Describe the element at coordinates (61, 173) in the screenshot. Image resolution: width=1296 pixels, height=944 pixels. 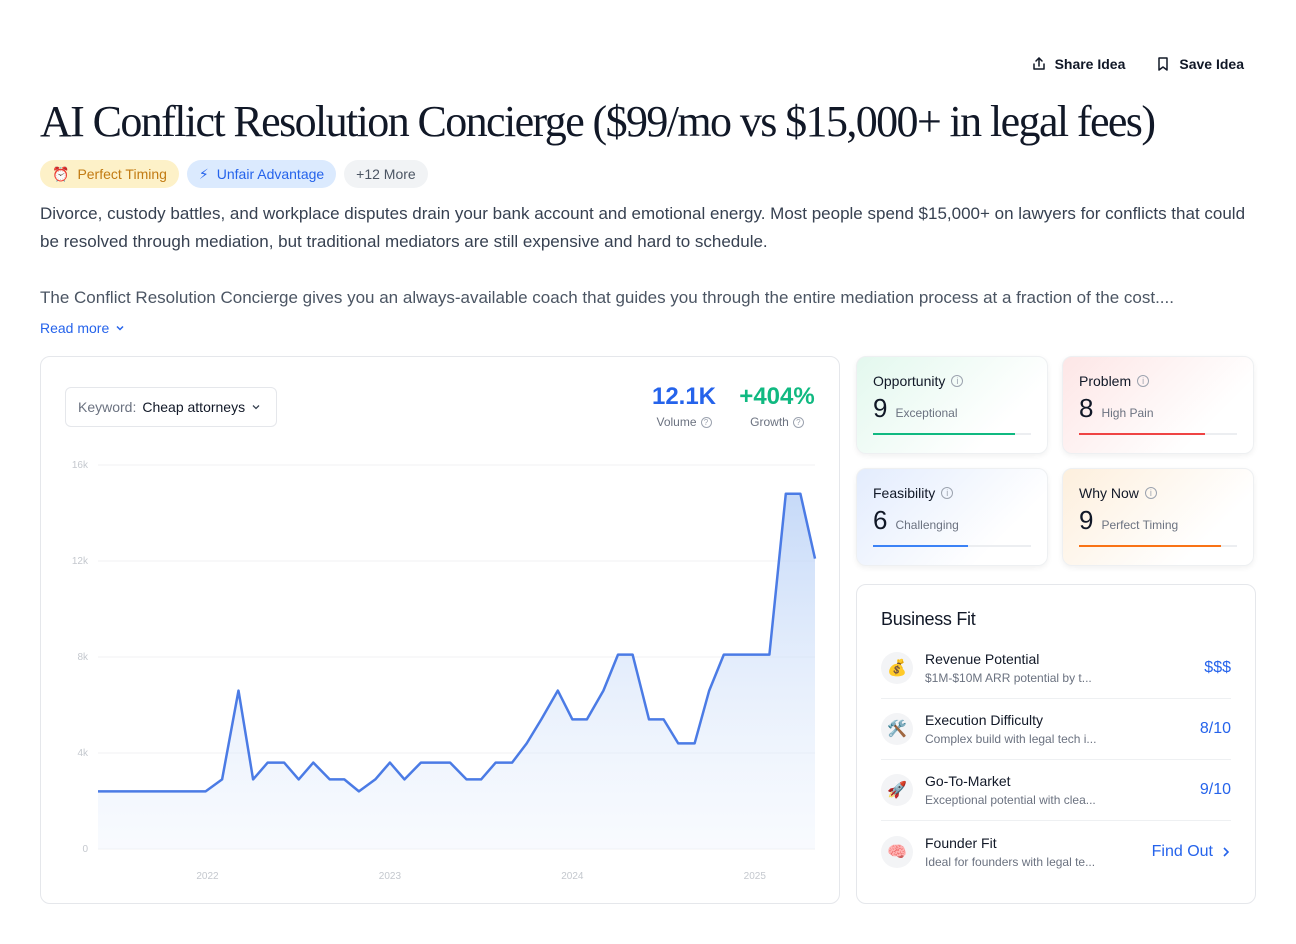
I see `alarm-clock-icon: ⏰` at that location.